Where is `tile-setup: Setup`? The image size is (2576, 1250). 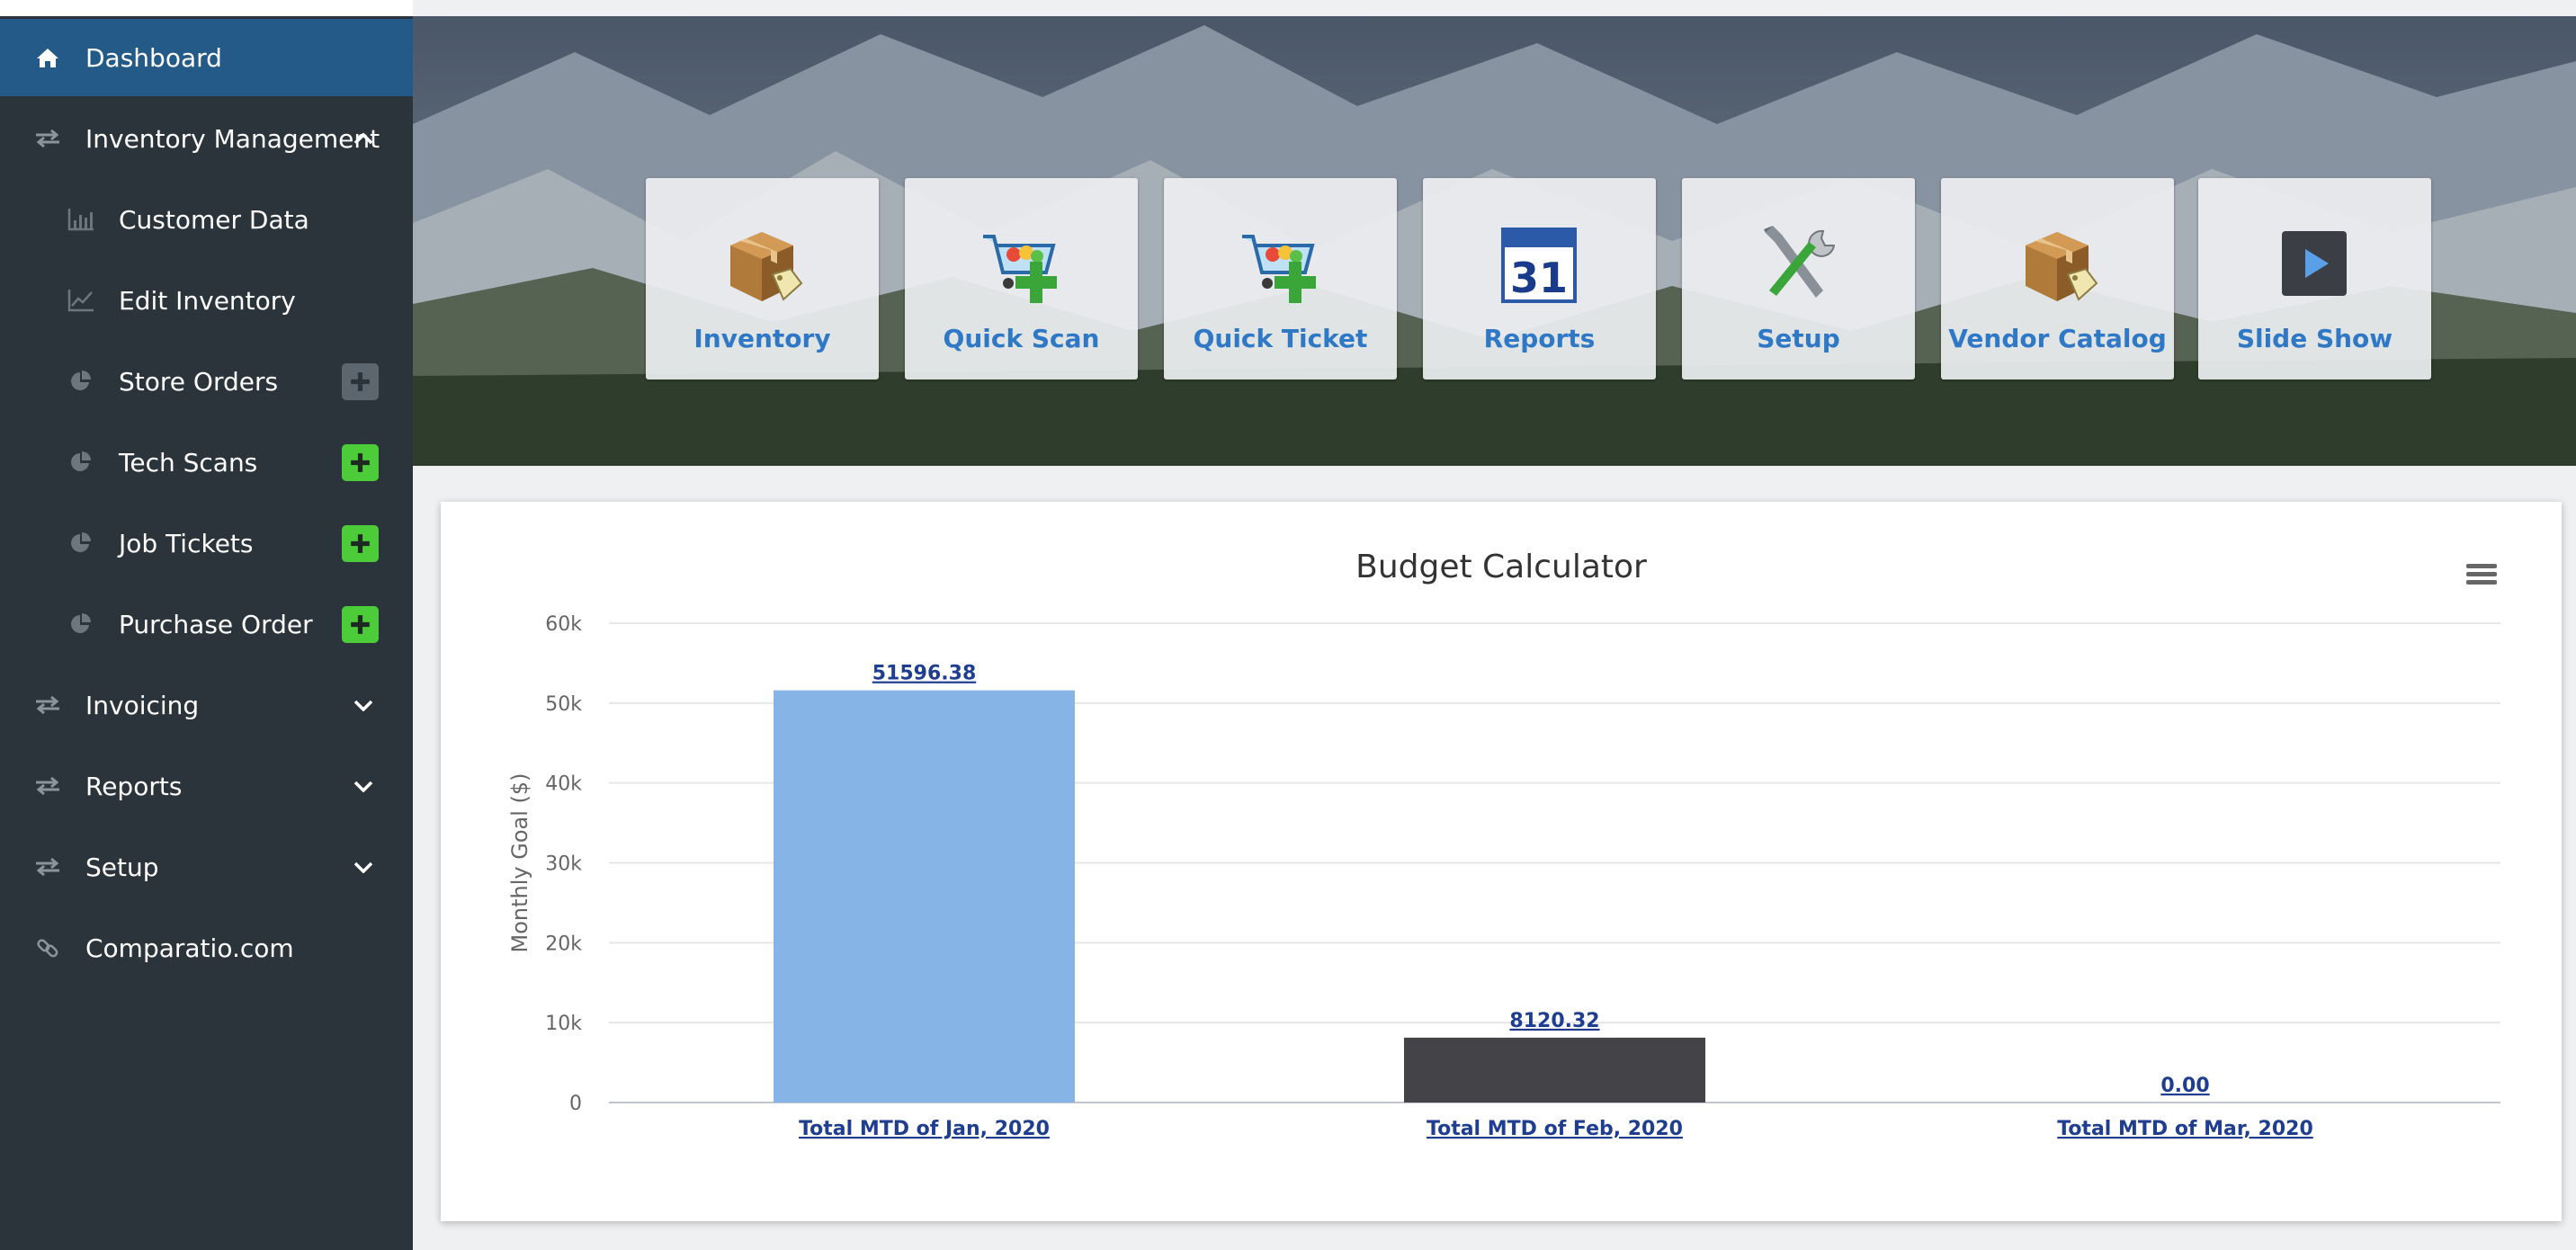
tile-setup: Setup is located at coordinates (1798, 278).